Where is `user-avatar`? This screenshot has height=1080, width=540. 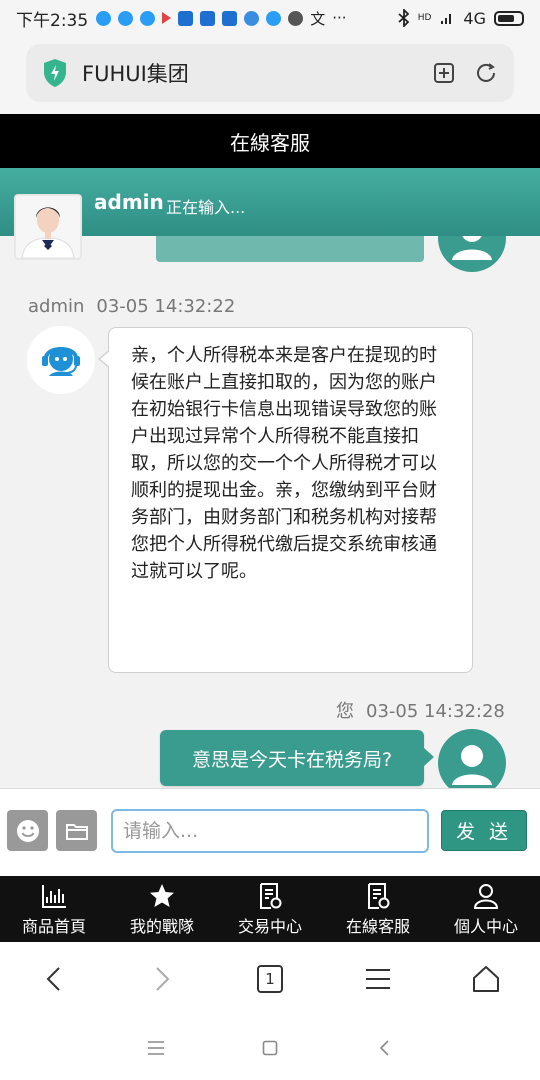
user-avatar is located at coordinates (472, 758).